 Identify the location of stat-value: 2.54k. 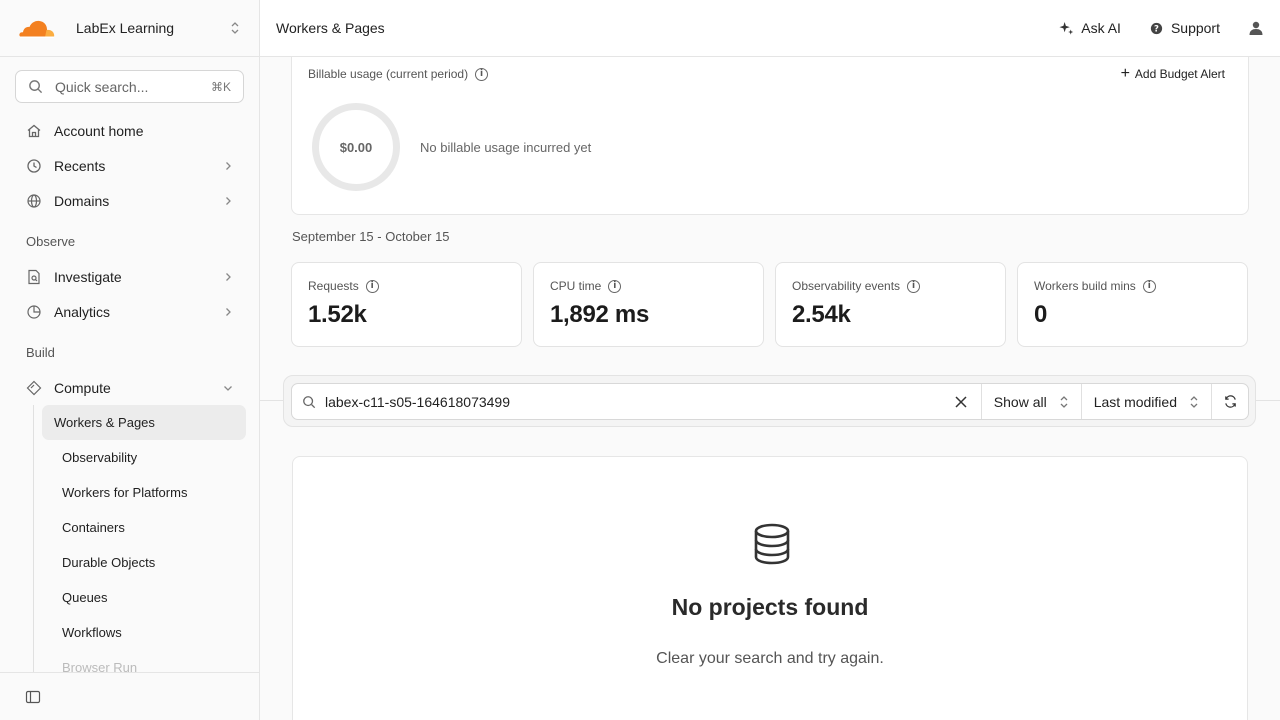
(821, 314).